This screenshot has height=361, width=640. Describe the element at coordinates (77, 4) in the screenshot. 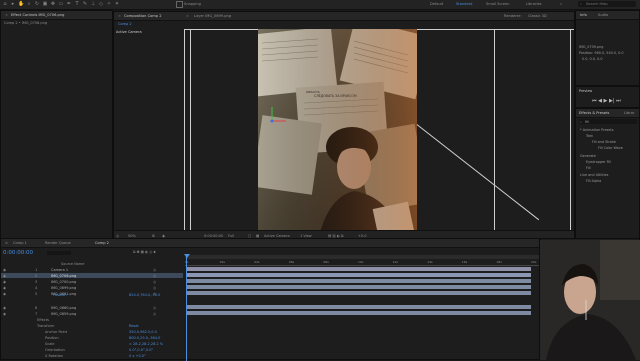

I see `type-tool-icon: T` at that location.